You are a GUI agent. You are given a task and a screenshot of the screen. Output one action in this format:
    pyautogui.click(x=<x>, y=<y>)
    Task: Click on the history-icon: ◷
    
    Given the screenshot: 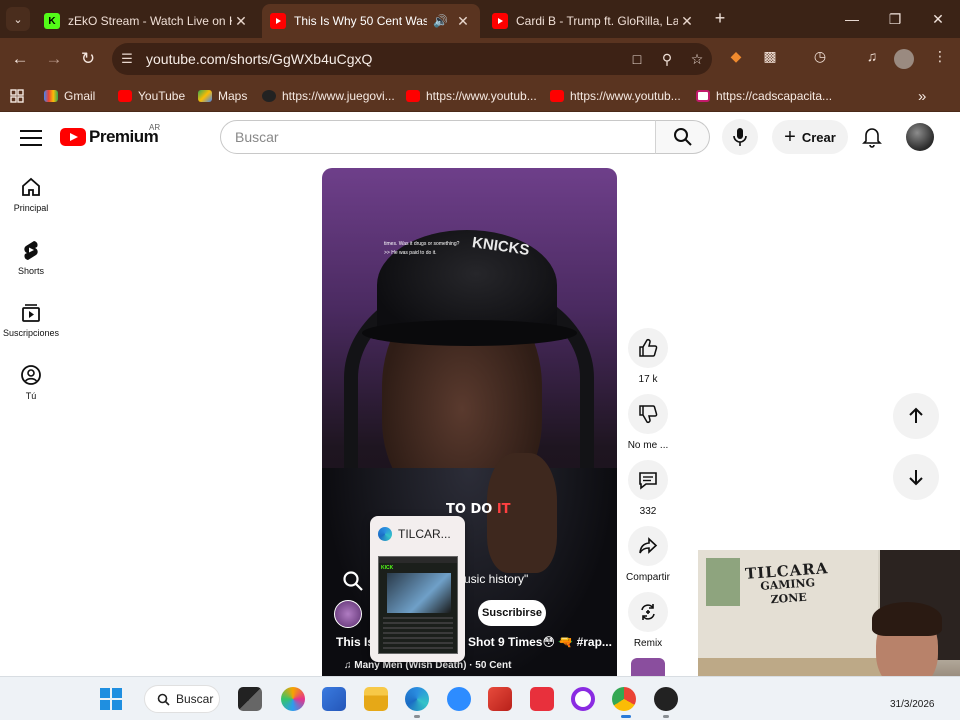 What is the action you would take?
    pyautogui.click(x=820, y=59)
    